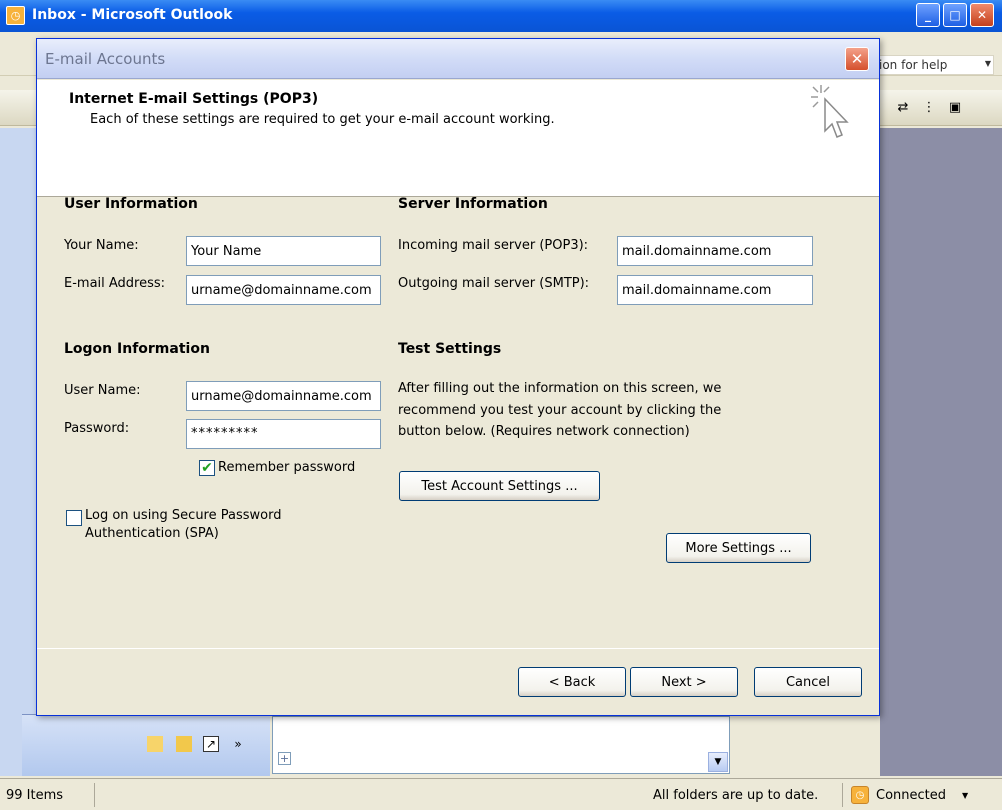 This screenshot has height=810, width=1002. Describe the element at coordinates (283, 434) in the screenshot. I see `password-field: *********` at that location.